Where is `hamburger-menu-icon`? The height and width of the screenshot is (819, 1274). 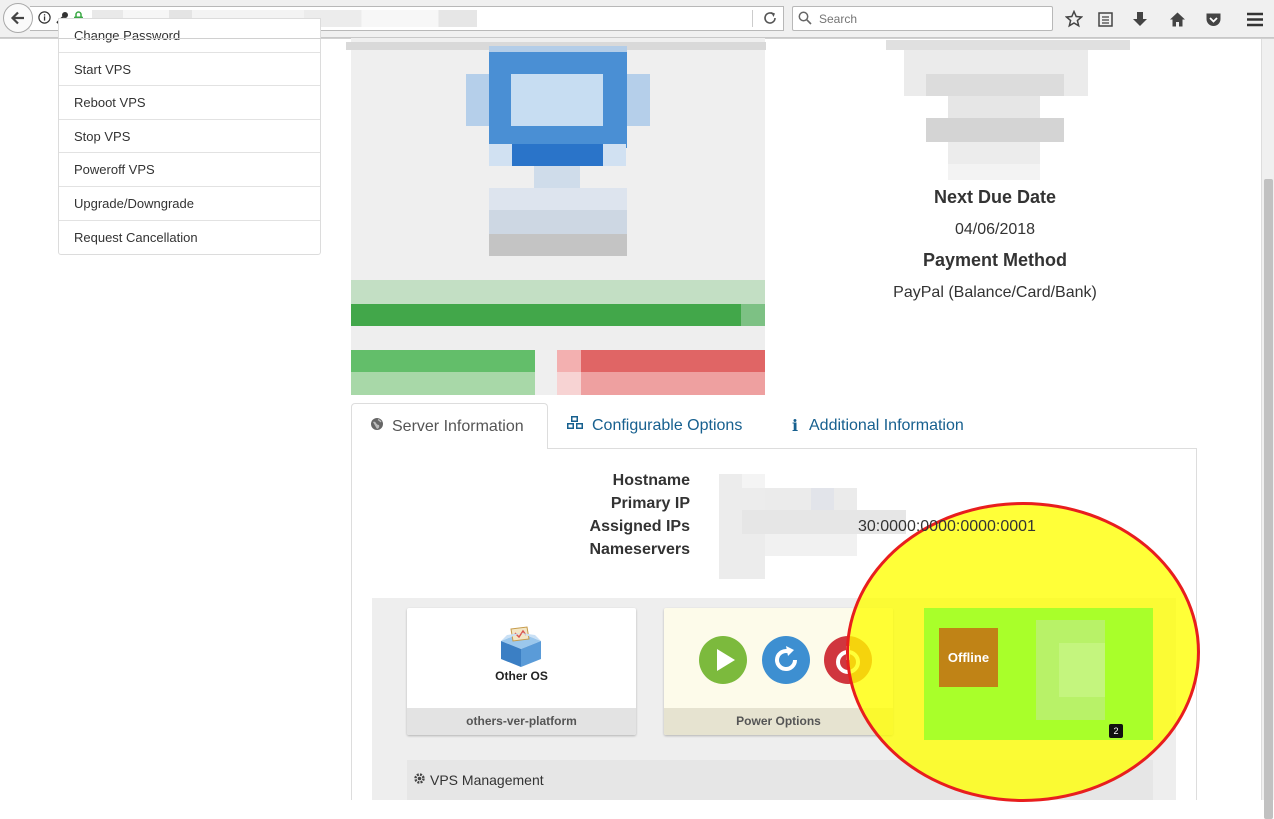 hamburger-menu-icon is located at coordinates (1255, 19).